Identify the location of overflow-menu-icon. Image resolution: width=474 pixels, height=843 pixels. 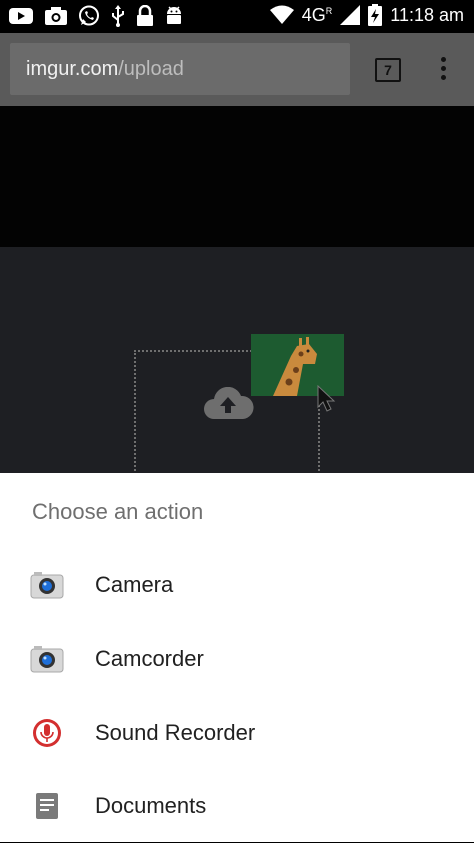
(443, 70).